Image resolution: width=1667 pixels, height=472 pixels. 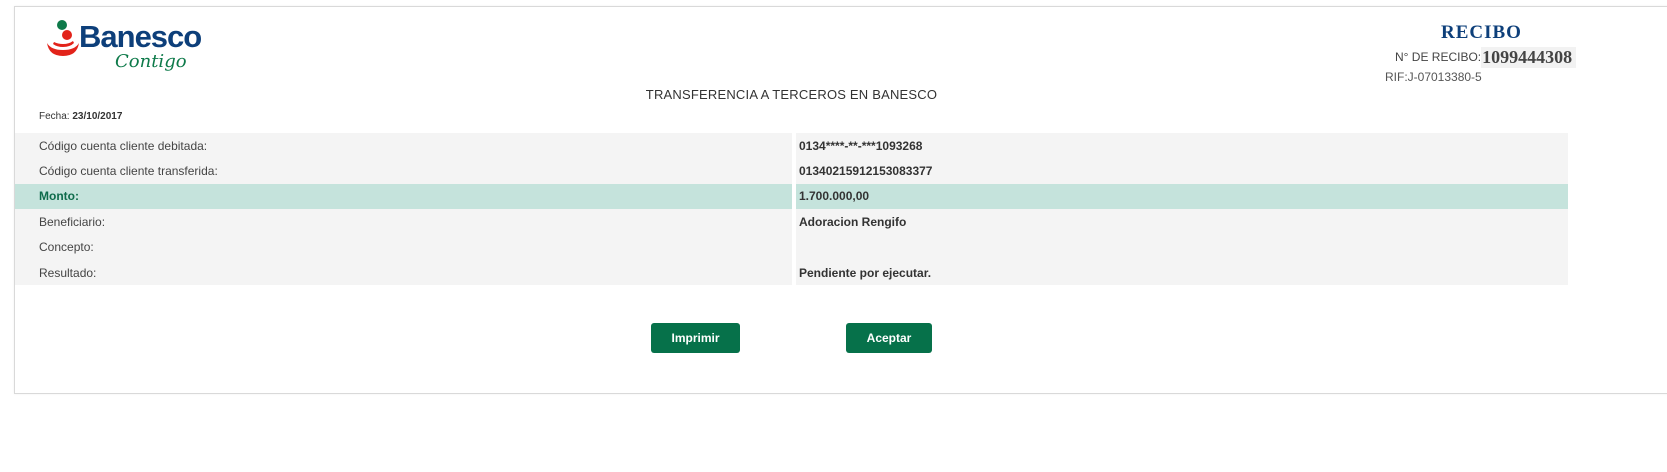 What do you see at coordinates (405, 196) in the screenshot?
I see `detail-label: Monto:` at bounding box center [405, 196].